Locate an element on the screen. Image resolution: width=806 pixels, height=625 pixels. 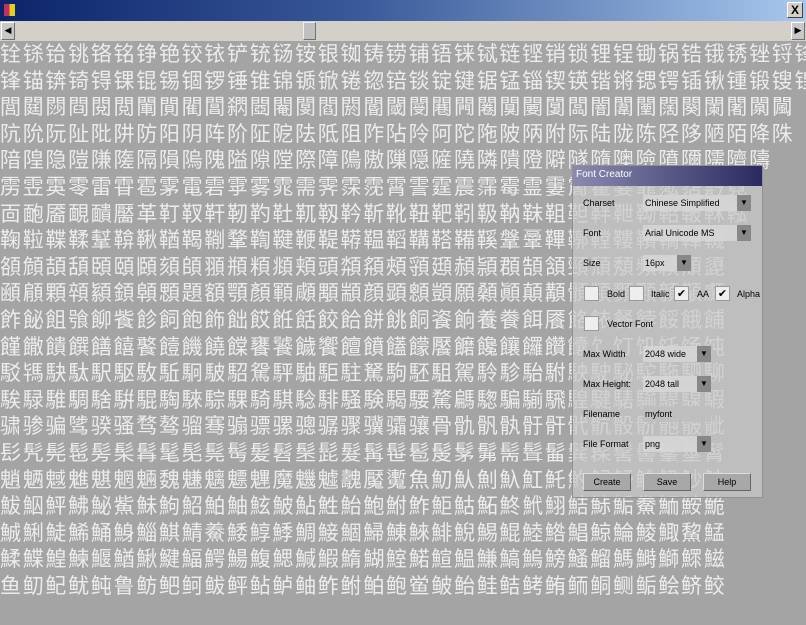
font-label: Font is located at coordinates (592, 233).